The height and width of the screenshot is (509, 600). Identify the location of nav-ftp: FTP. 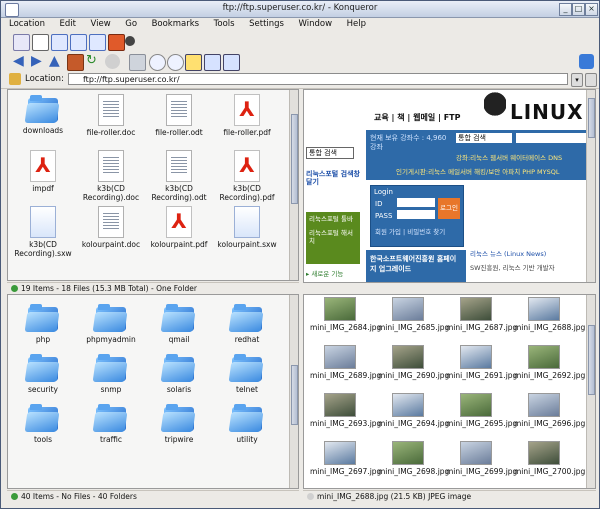
(452, 117).